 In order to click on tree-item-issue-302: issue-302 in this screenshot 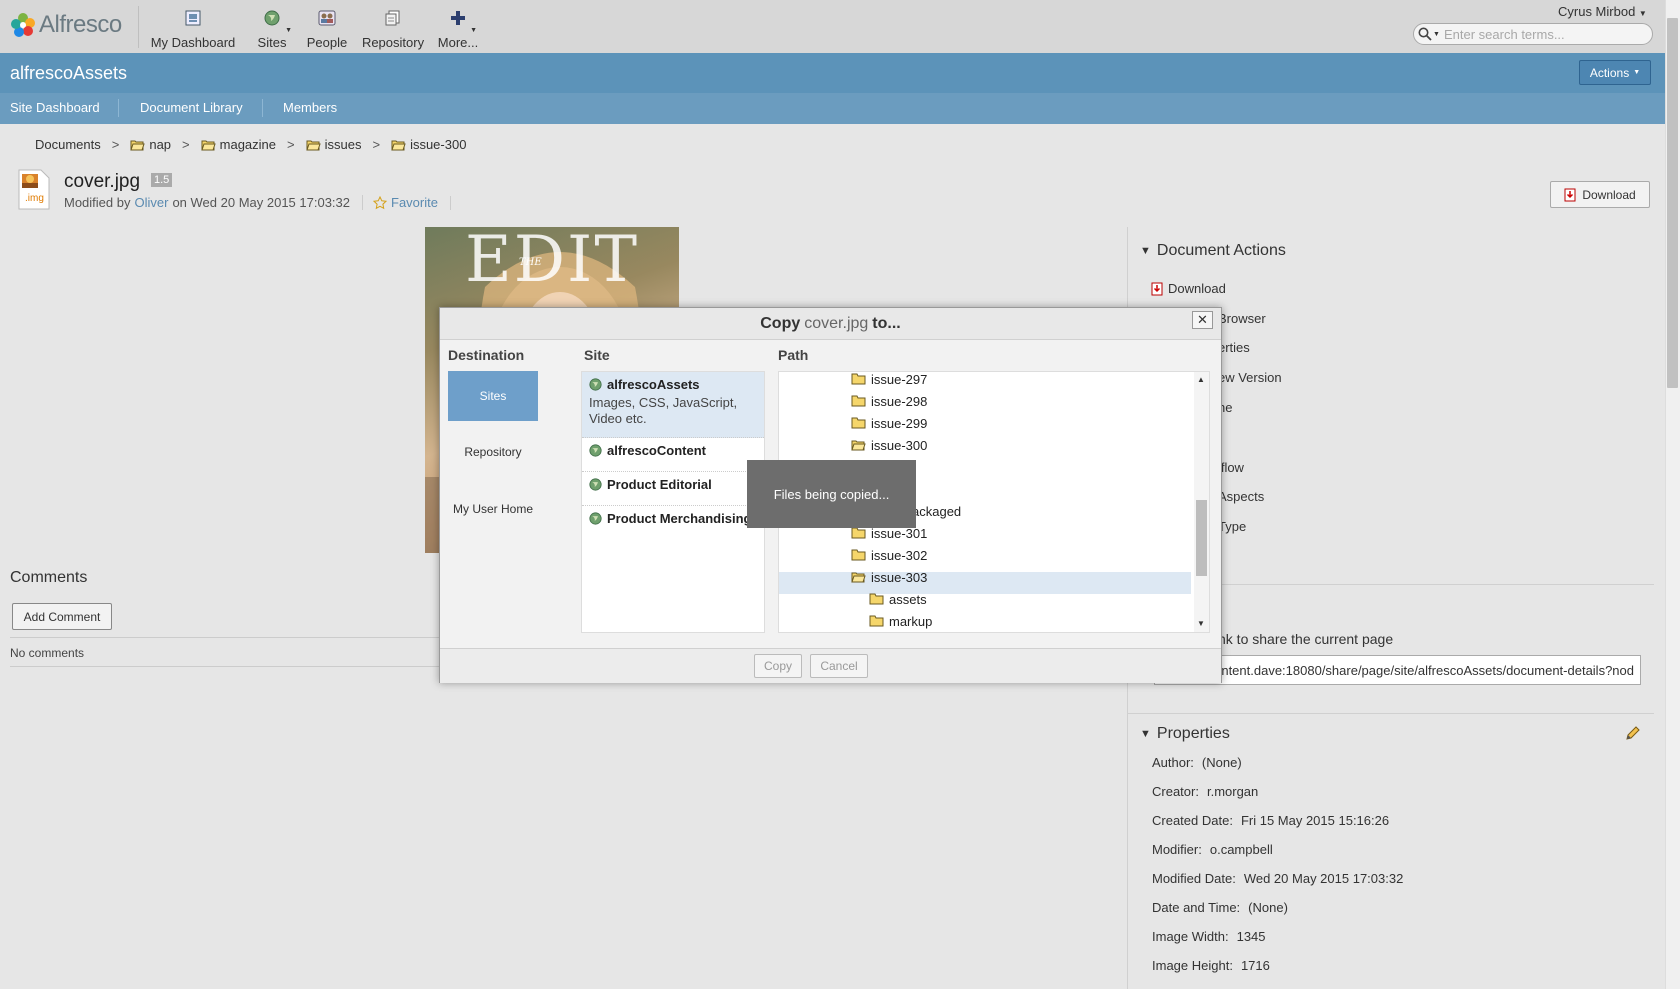, I will do `click(889, 555)`.